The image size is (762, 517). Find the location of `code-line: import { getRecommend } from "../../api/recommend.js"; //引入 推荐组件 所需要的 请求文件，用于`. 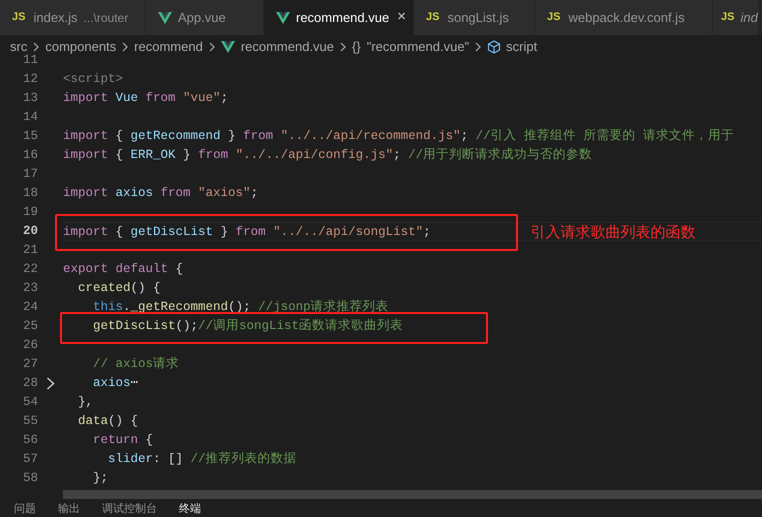

code-line: import { getRecommend } from "../../api/recommend.js"; //引入 推荐组件 所需要的 请求文件，用于 is located at coordinates (398, 136).